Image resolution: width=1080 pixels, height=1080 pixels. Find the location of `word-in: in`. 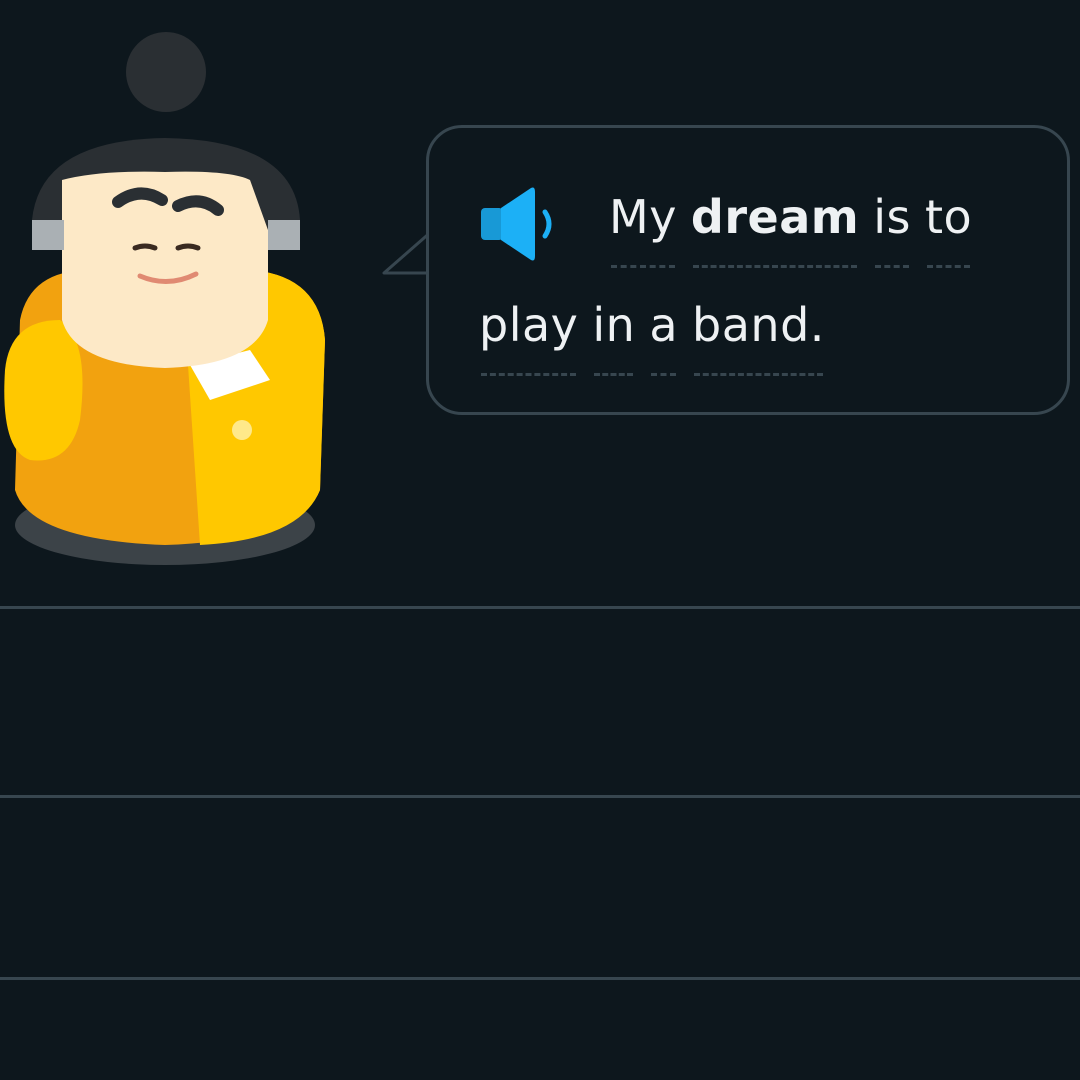

word-in: in is located at coordinates (613, 337).